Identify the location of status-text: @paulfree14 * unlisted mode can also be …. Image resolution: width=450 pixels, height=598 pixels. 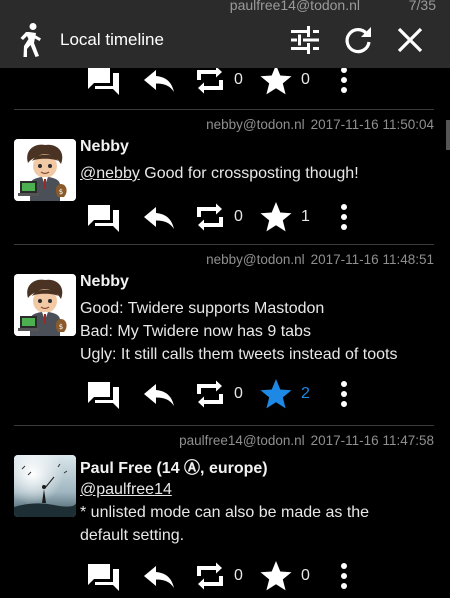
(261, 512).